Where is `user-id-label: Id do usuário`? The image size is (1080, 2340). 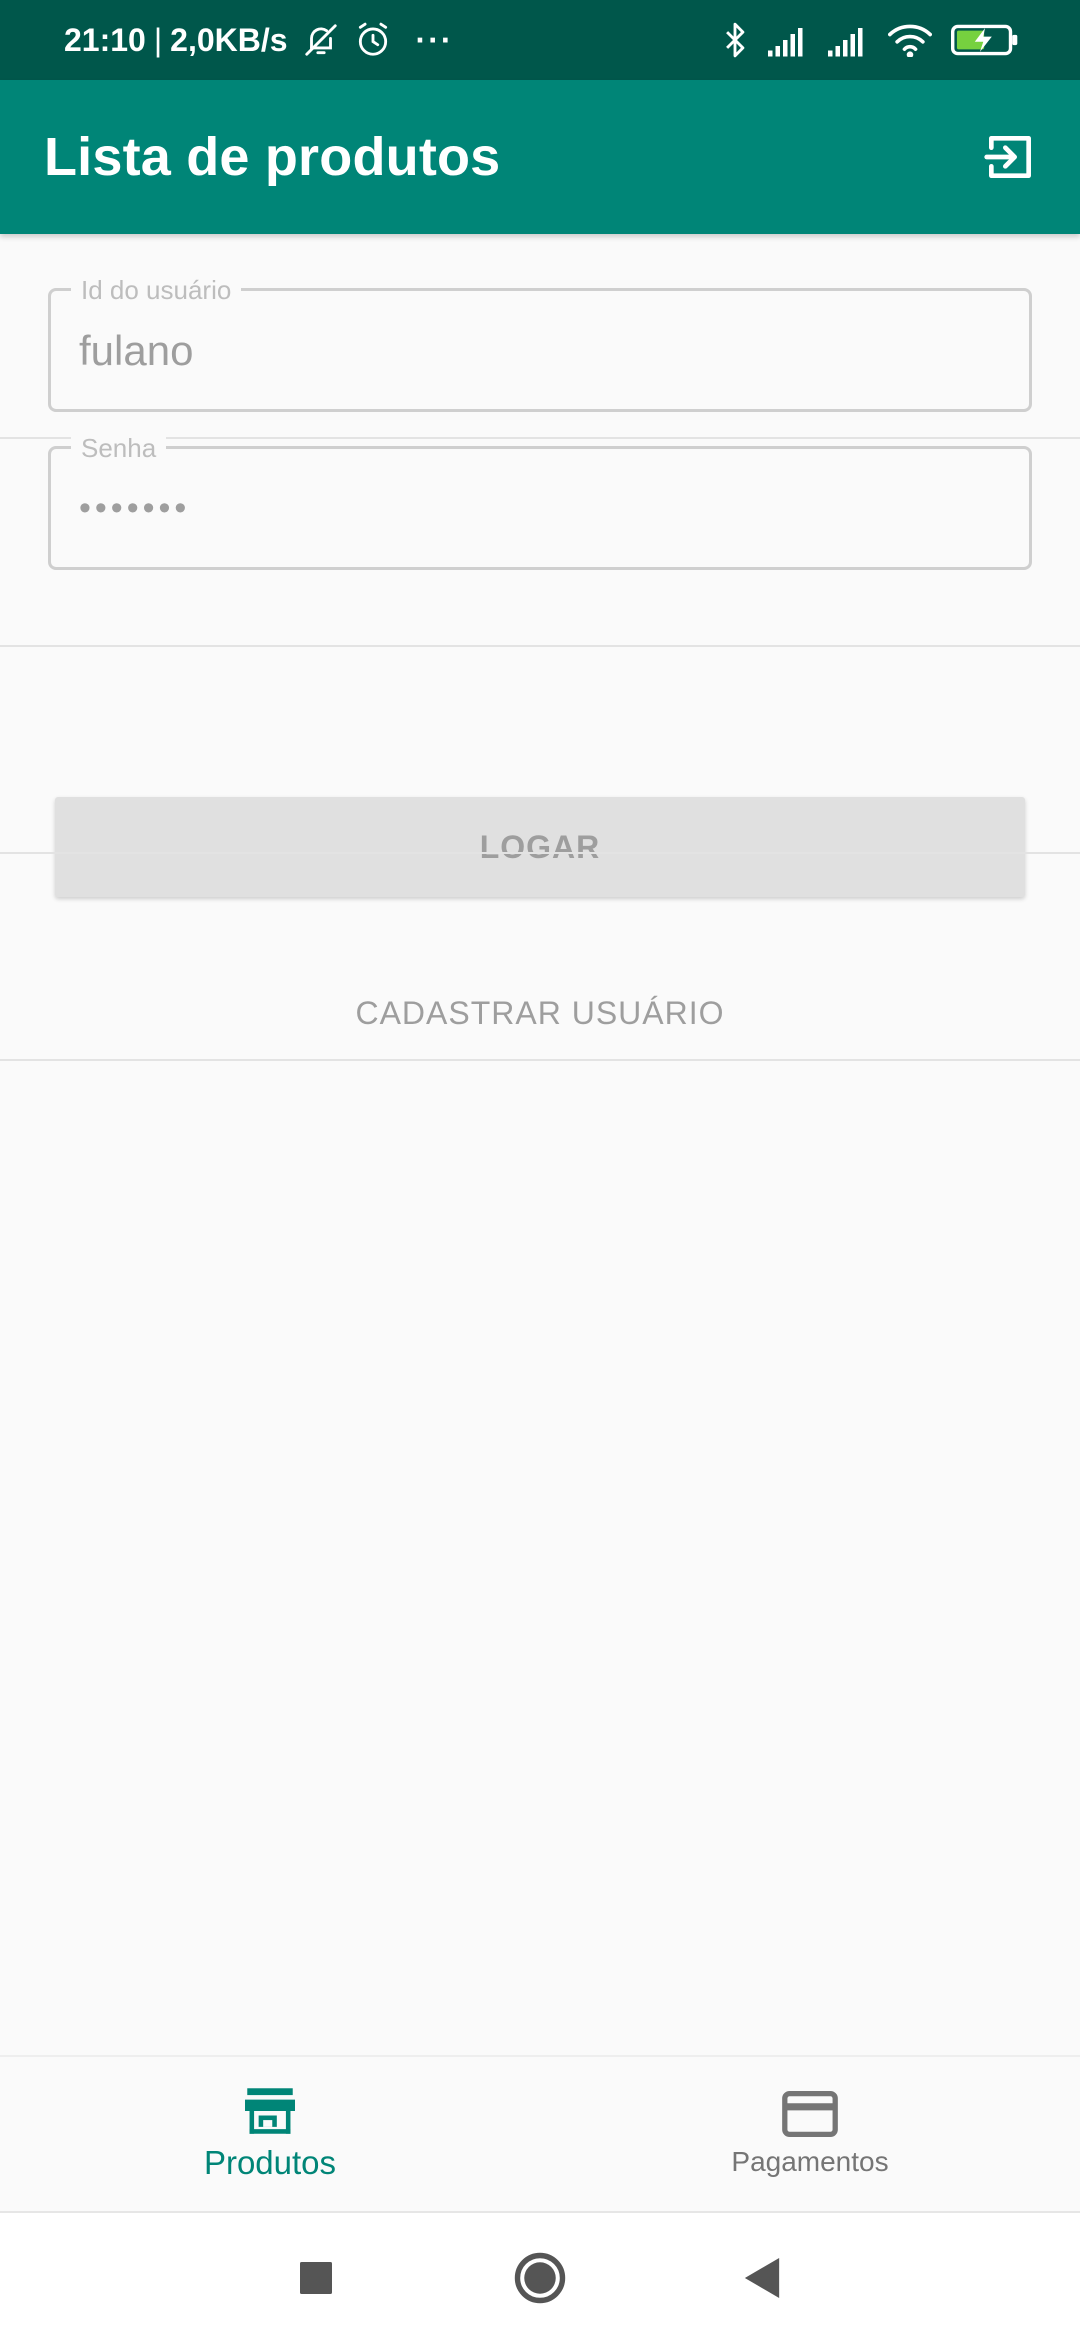
user-id-label: Id do usuário is located at coordinates (156, 290).